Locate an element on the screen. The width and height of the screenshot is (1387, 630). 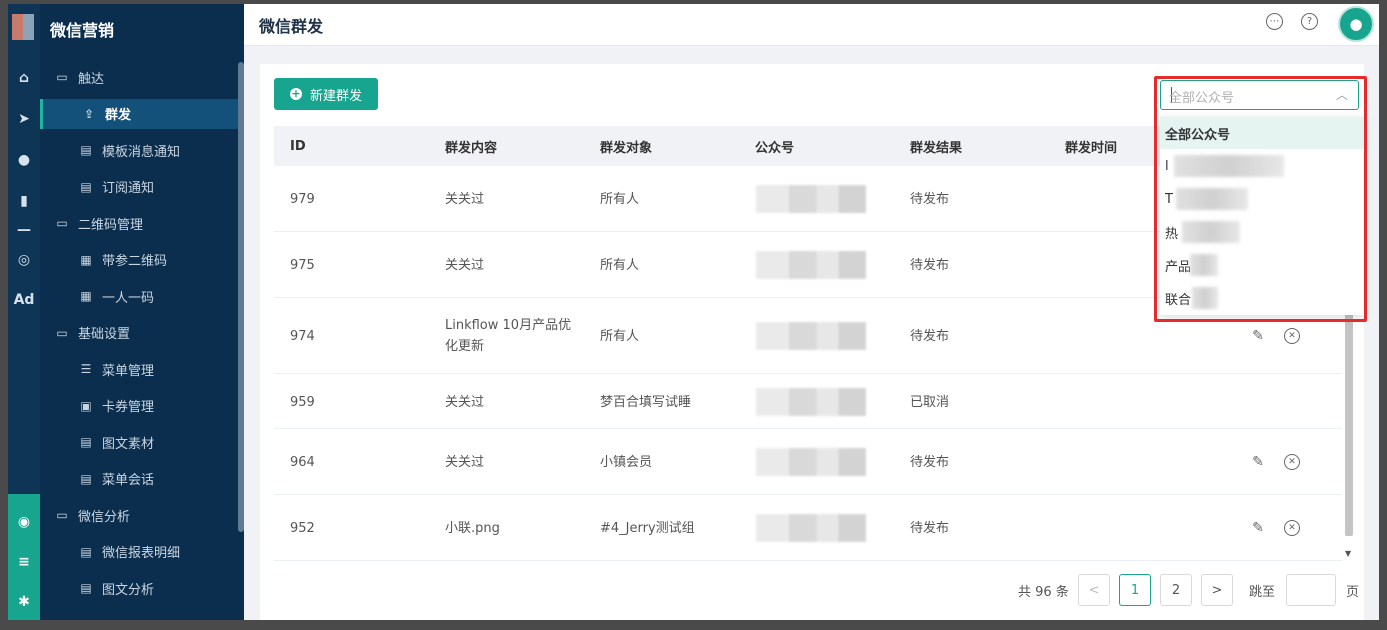
sidebar-item-label: 卡券管理 is located at coordinates (128, 407).